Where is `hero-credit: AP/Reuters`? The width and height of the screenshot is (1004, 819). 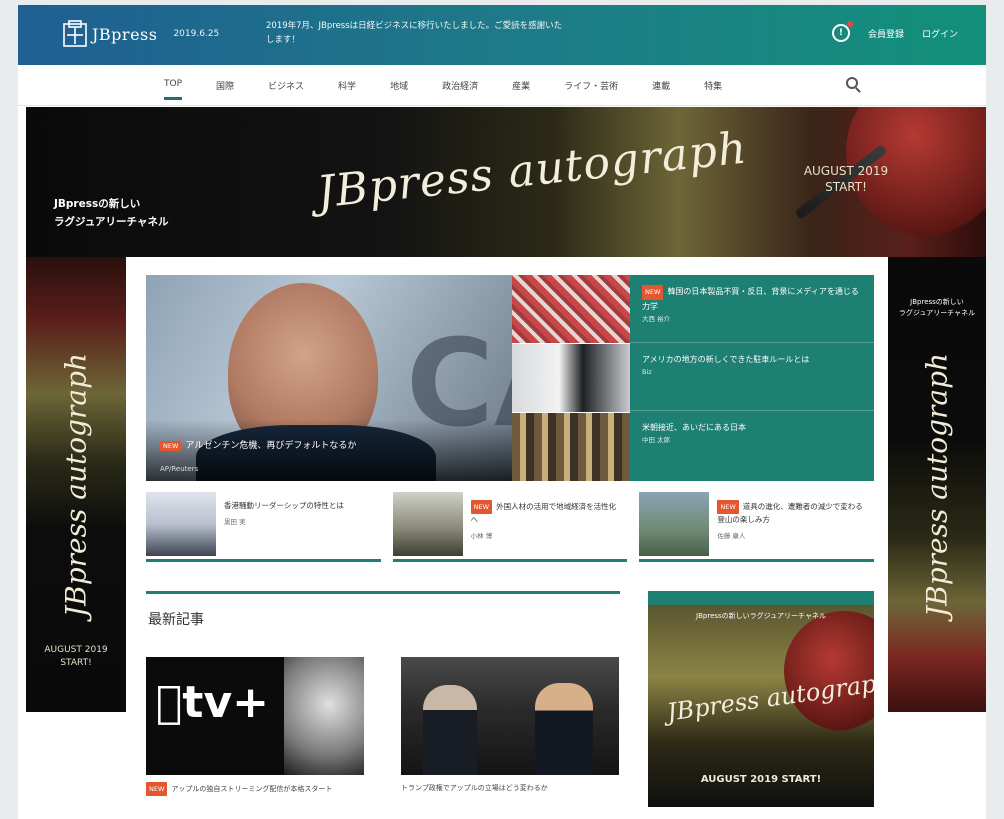 hero-credit: AP/Reuters is located at coordinates (179, 469).